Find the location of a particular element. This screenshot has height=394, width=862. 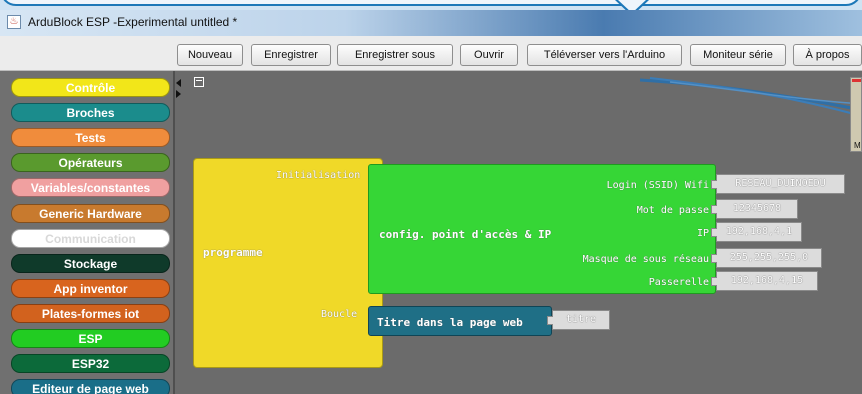

title-block-label: Titre dans la page web is located at coordinates (450, 322).